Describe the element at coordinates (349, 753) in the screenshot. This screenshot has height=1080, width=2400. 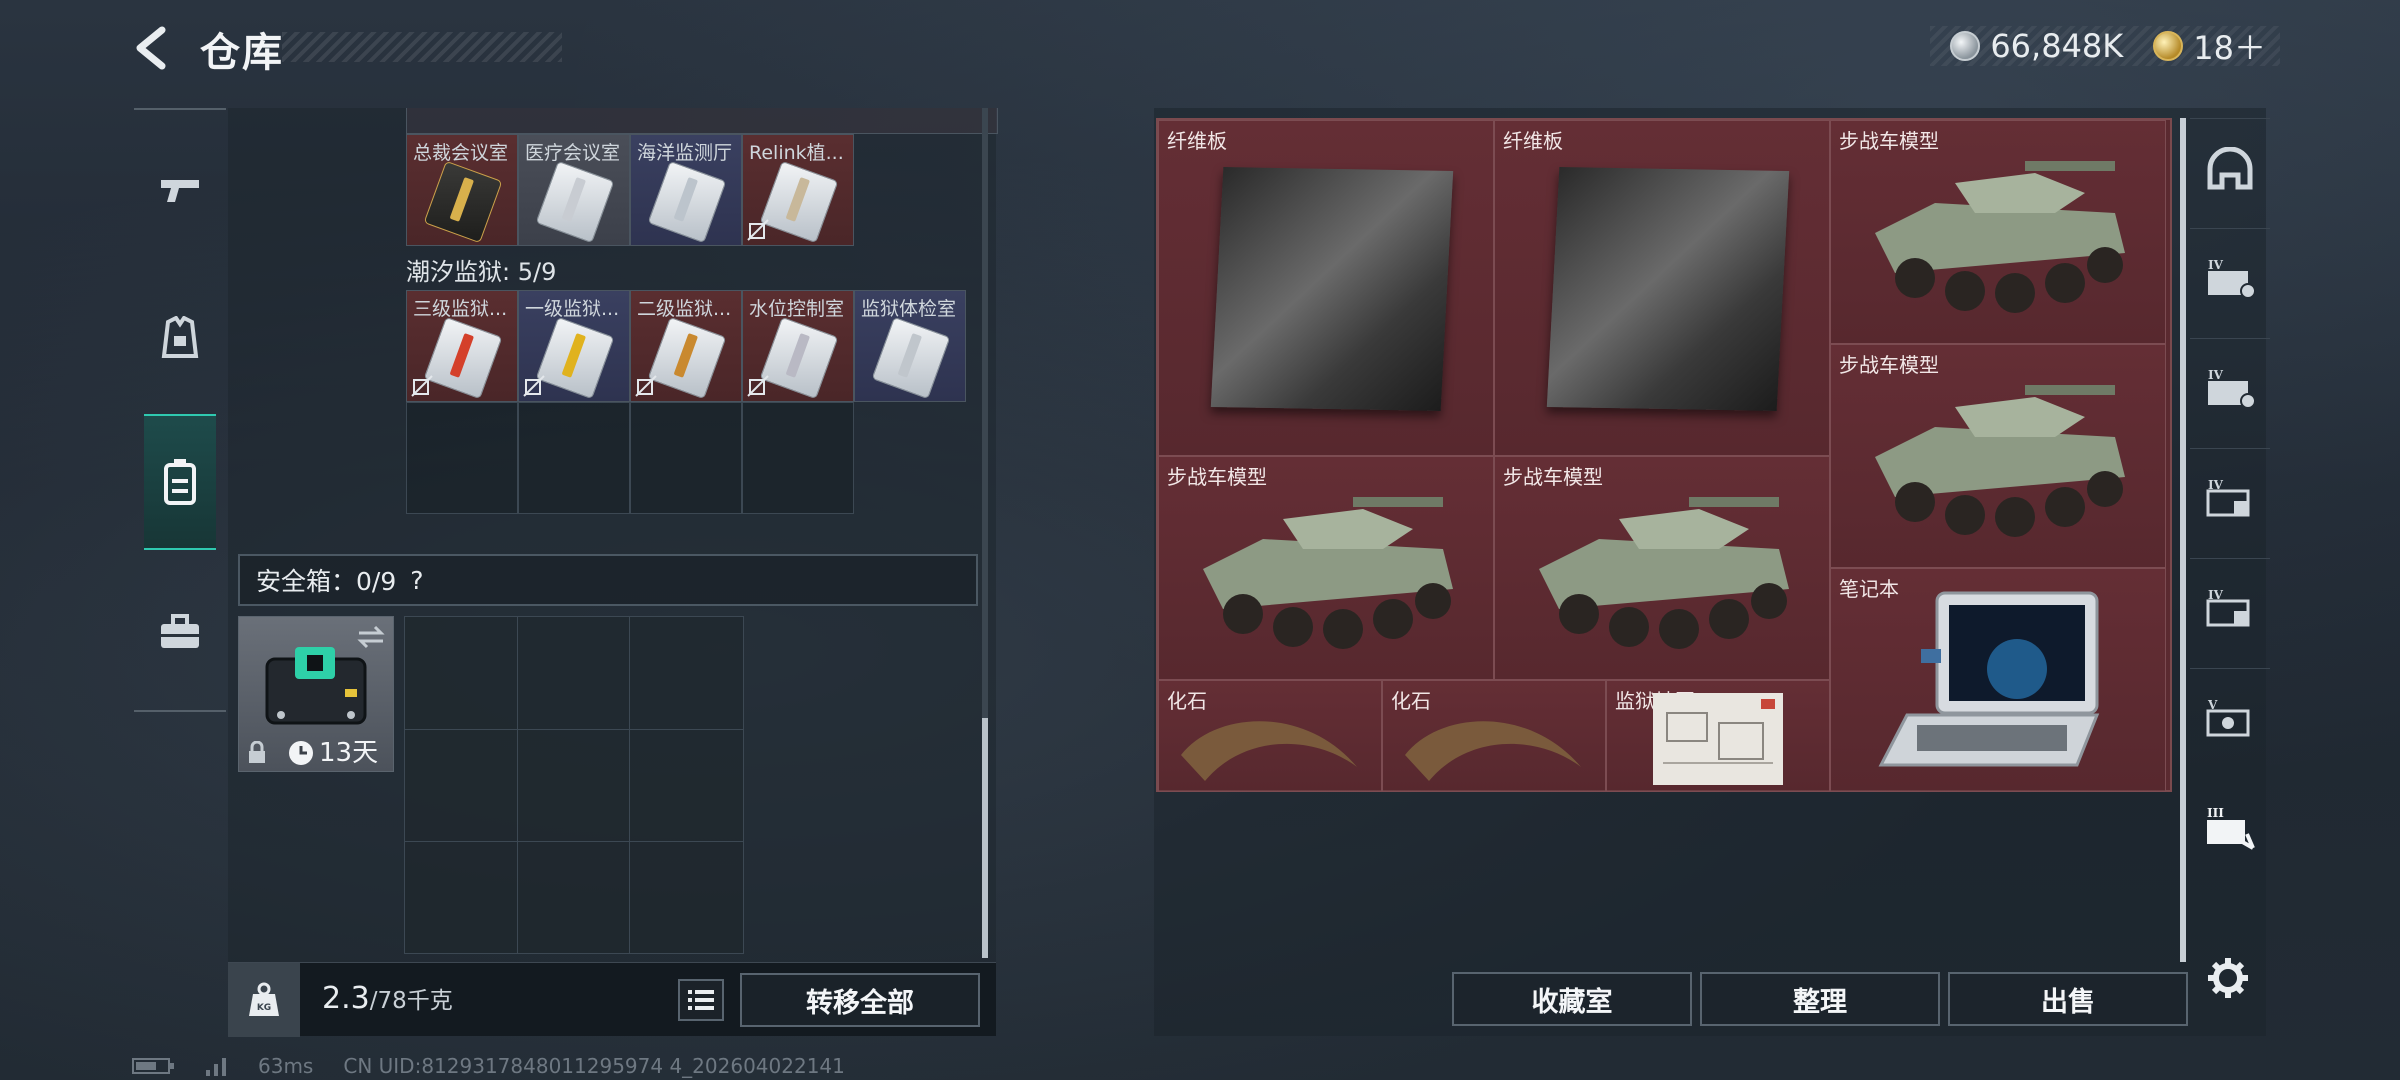
I see `safe-box-timer: 13天` at that location.